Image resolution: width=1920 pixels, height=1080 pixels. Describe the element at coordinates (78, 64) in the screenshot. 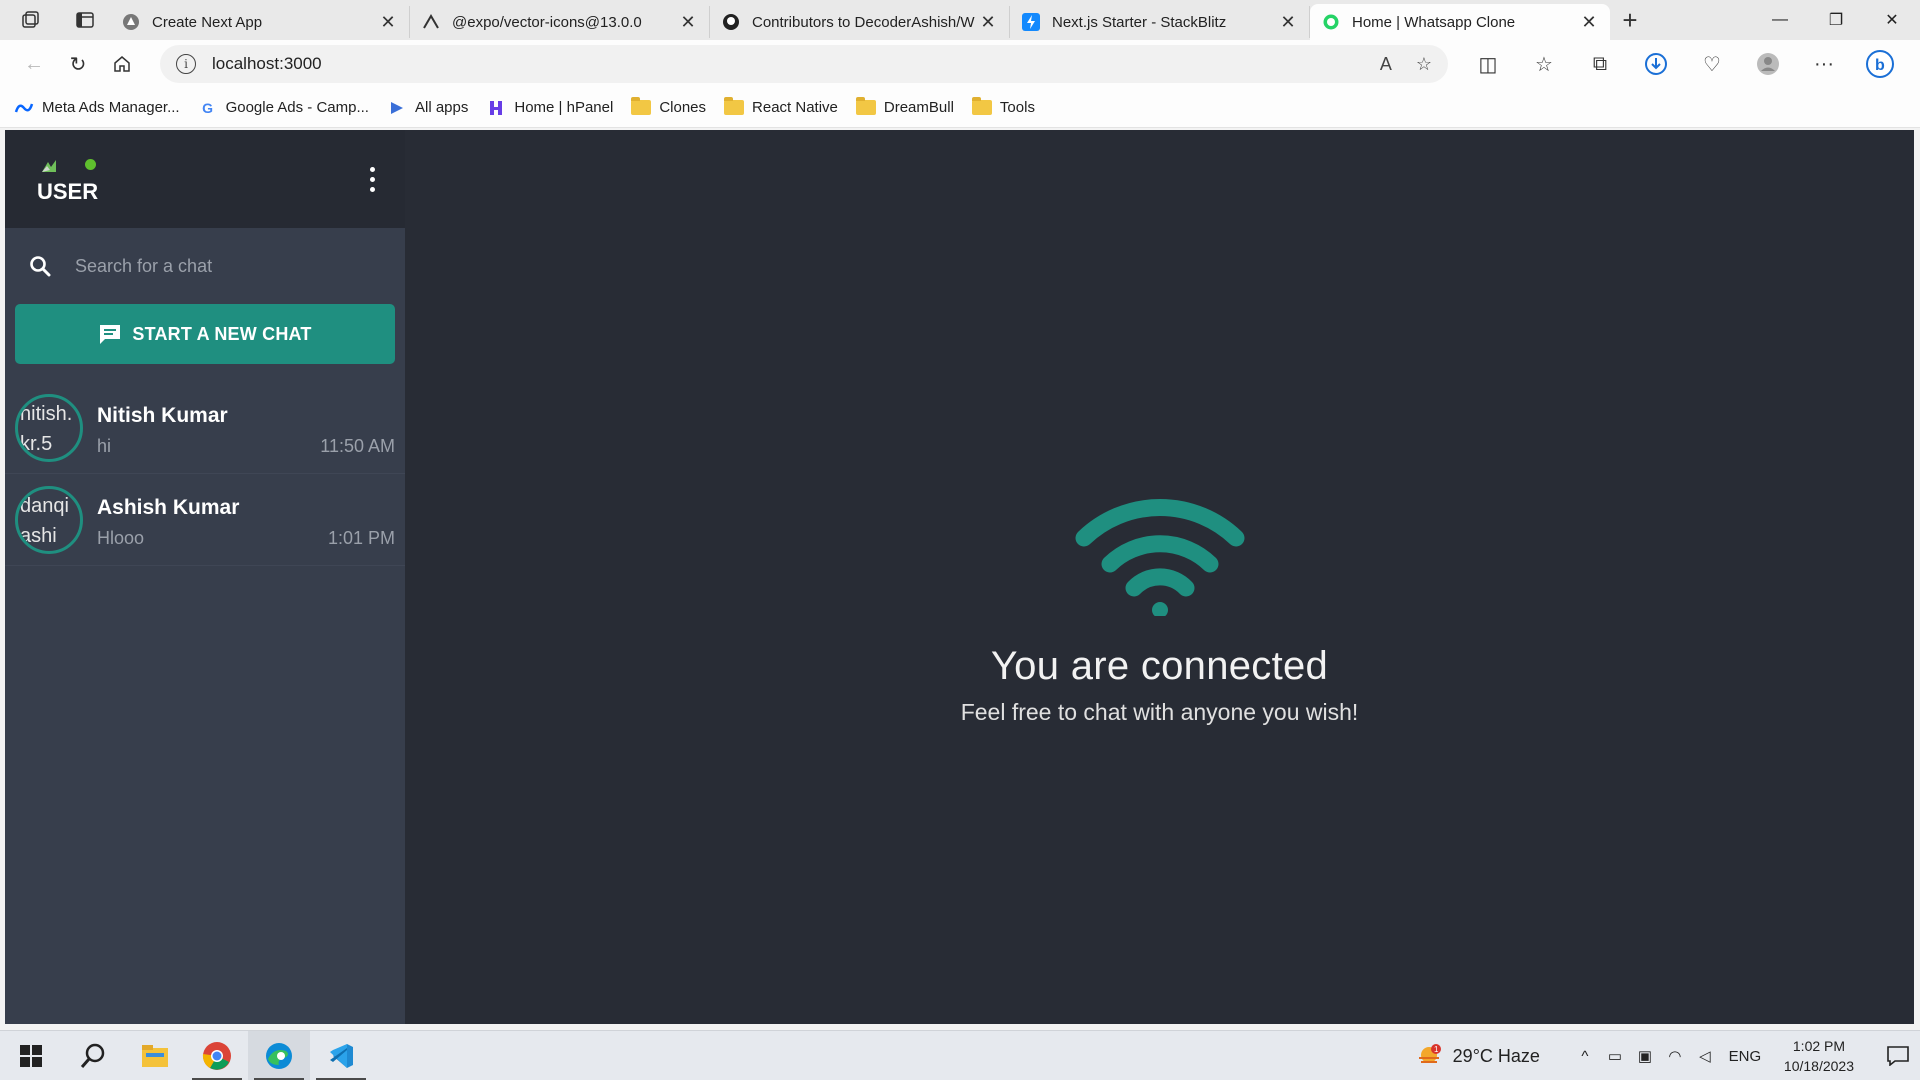

I see `refresh-icon: ↻` at that location.